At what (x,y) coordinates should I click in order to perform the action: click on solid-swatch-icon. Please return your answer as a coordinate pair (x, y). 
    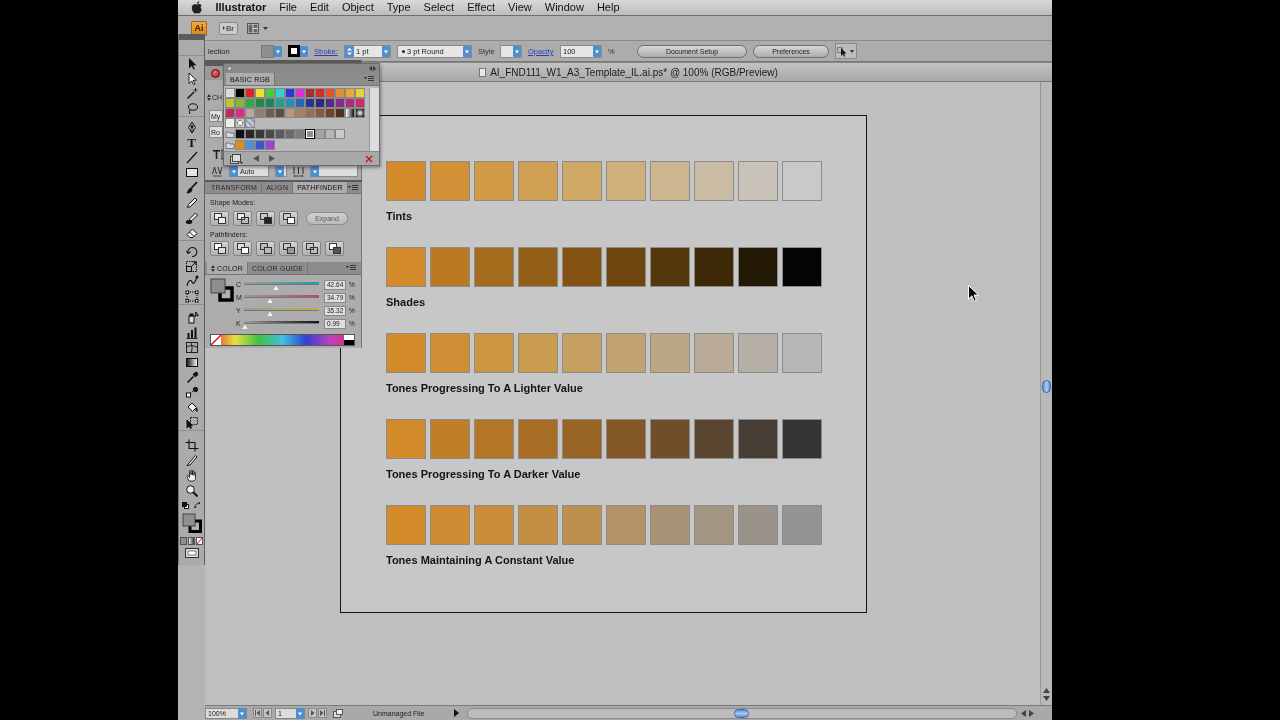
    Looking at the image, I should click on (183, 541).